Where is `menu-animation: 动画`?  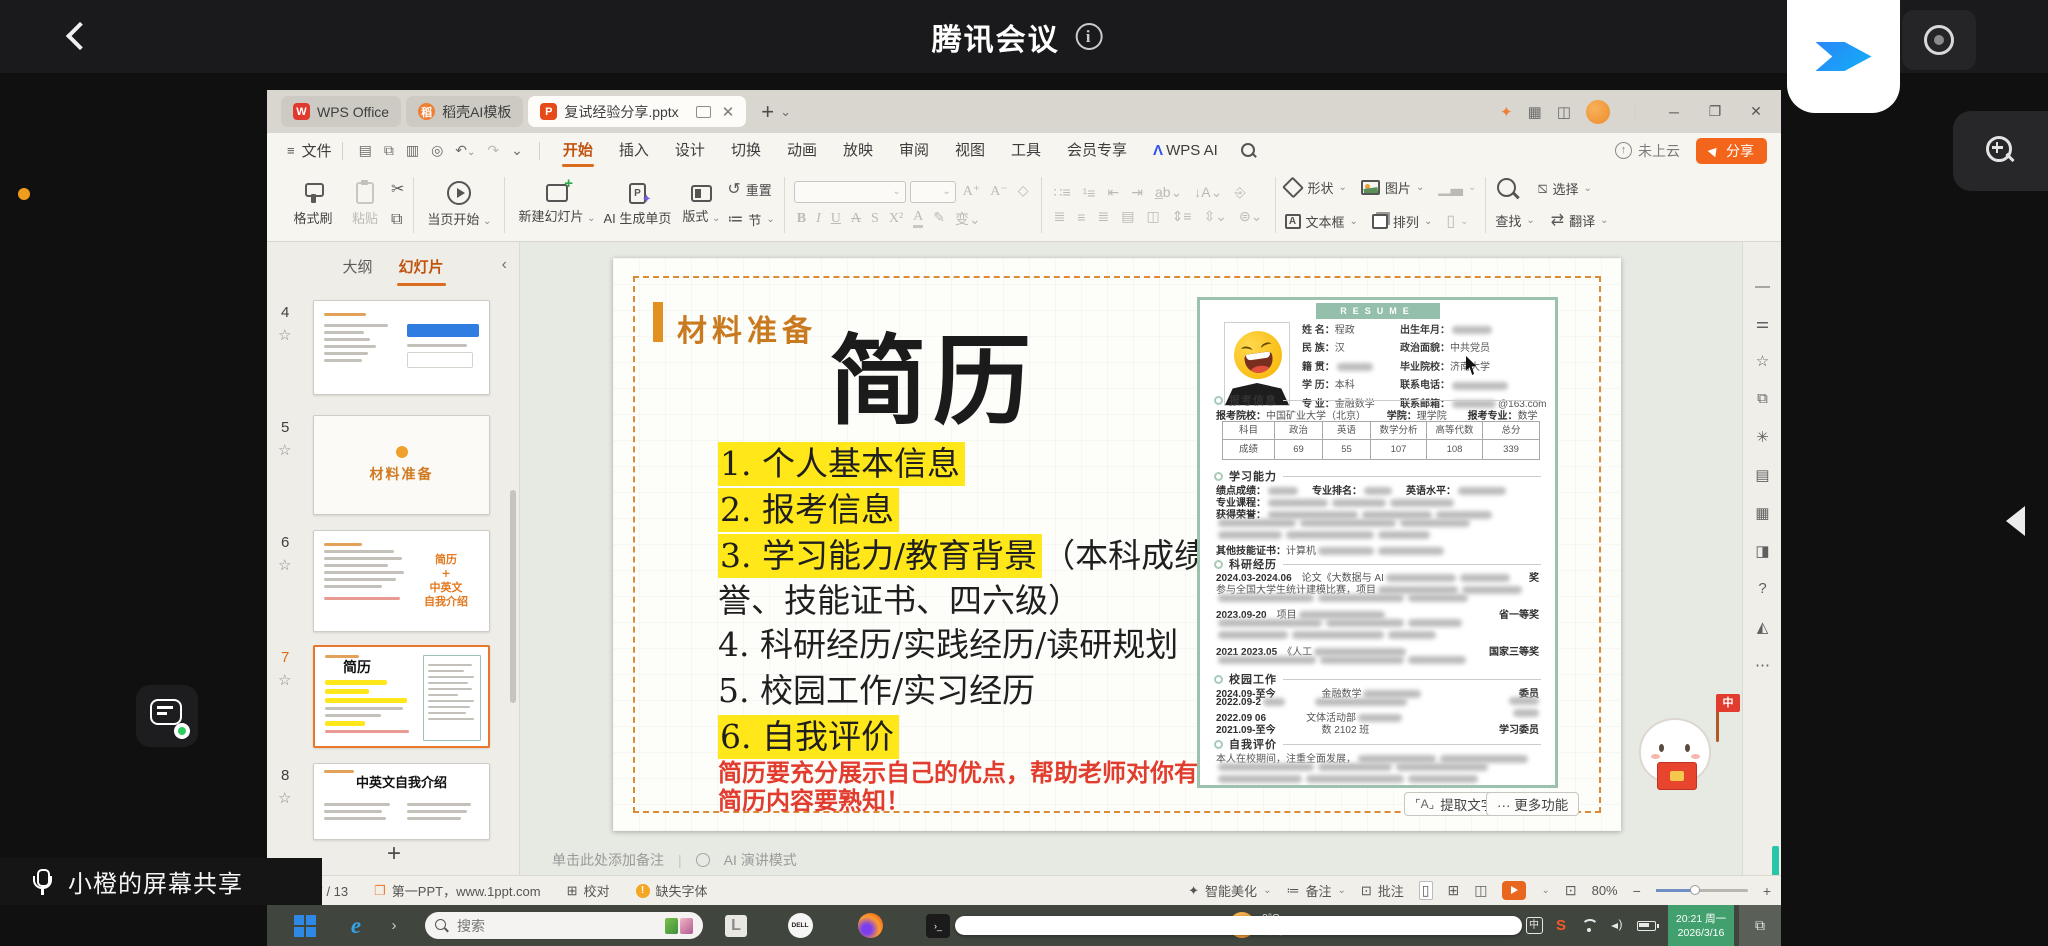
menu-animation: 动画 is located at coordinates (802, 150).